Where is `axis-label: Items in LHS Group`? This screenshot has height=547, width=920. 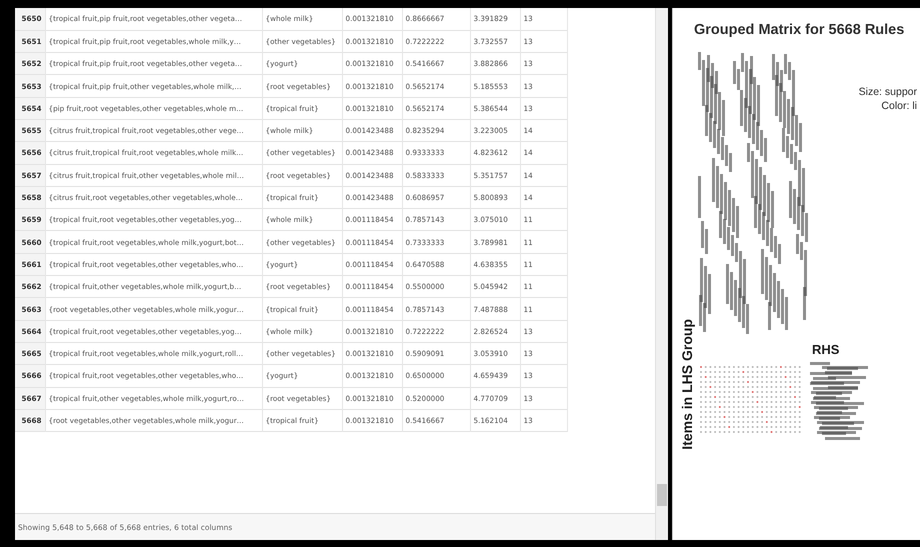 axis-label: Items in LHS Group is located at coordinates (687, 384).